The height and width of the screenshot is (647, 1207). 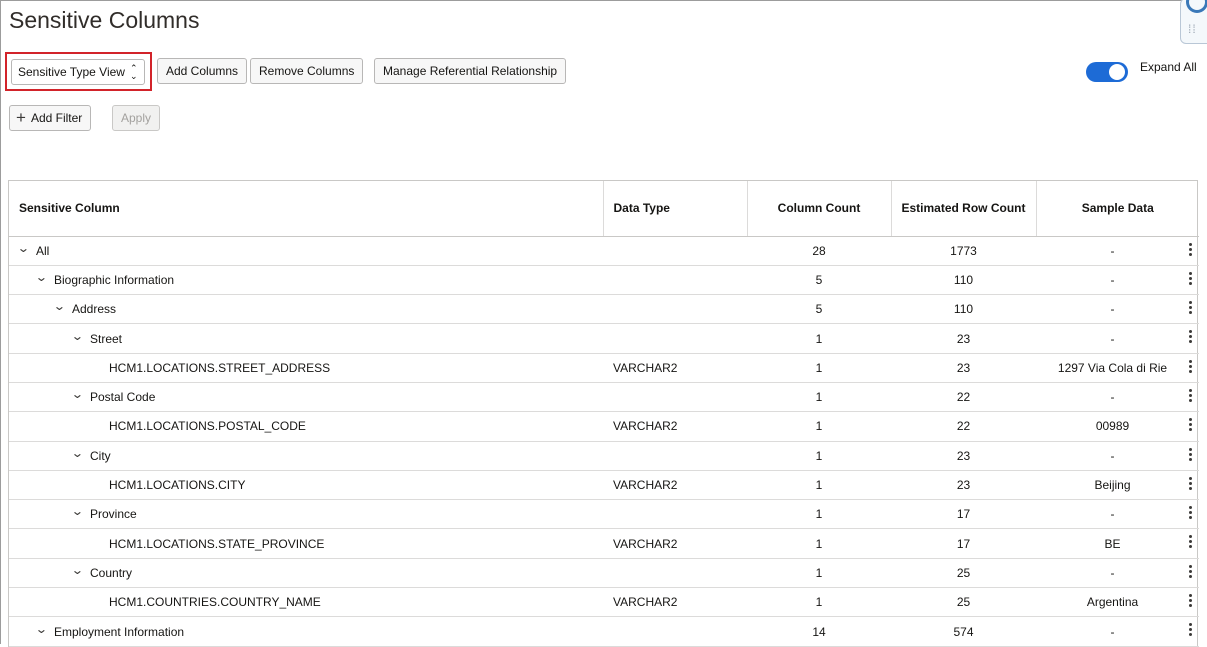 What do you see at coordinates (604, 631) in the screenshot?
I see `table-row: ⌄ Employment Information 14 574 -` at bounding box center [604, 631].